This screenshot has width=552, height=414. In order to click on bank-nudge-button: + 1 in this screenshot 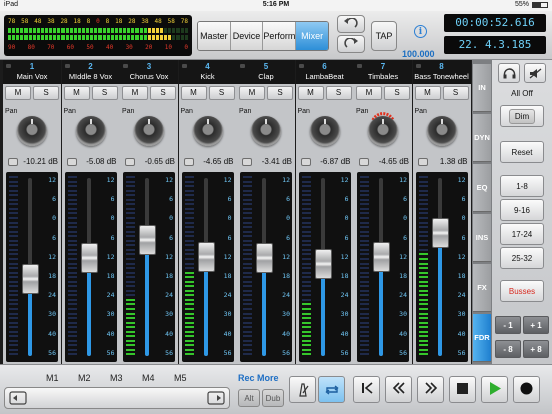, I will do `click(536, 325)`.